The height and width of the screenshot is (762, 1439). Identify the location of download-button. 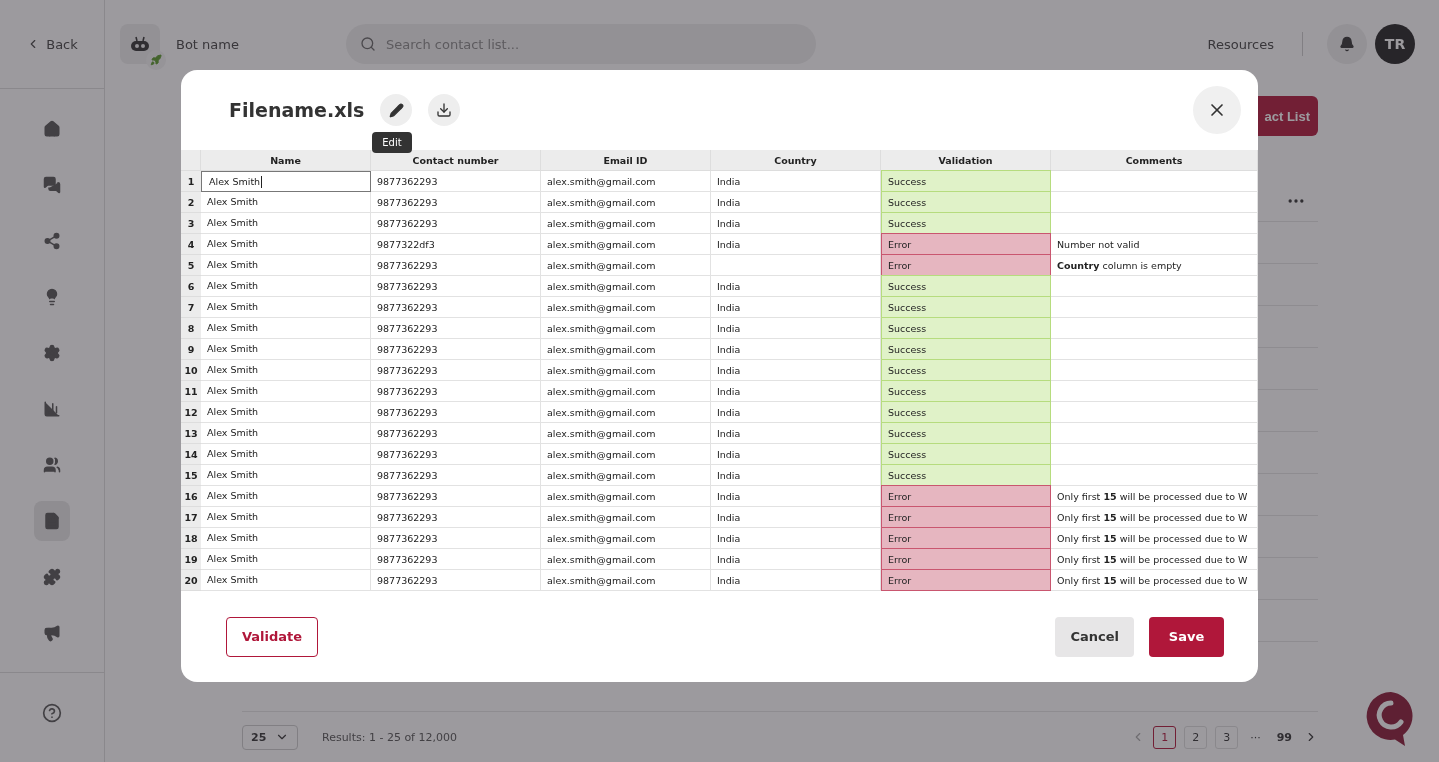
(444, 110).